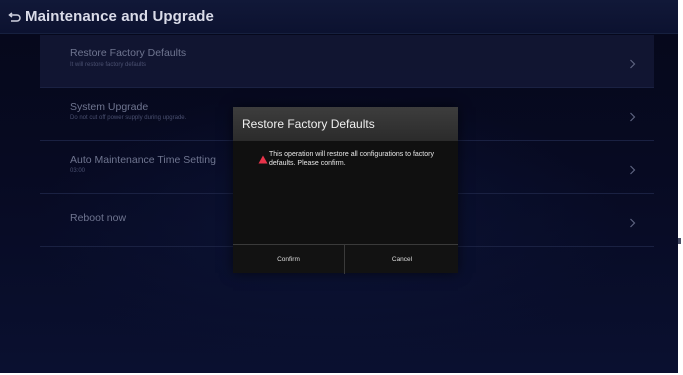  What do you see at coordinates (128, 53) in the screenshot?
I see `list-item-title: Restore Factory Defaults` at bounding box center [128, 53].